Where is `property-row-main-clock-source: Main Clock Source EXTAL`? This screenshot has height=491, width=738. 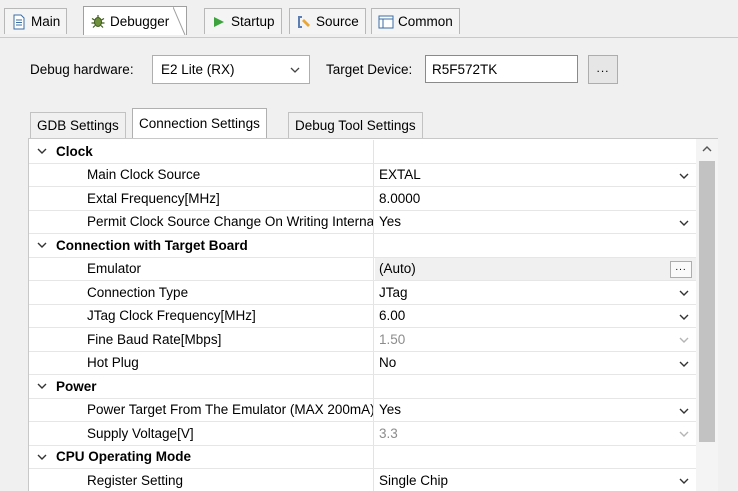 property-row-main-clock-source: Main Clock Source EXTAL is located at coordinates (362, 175).